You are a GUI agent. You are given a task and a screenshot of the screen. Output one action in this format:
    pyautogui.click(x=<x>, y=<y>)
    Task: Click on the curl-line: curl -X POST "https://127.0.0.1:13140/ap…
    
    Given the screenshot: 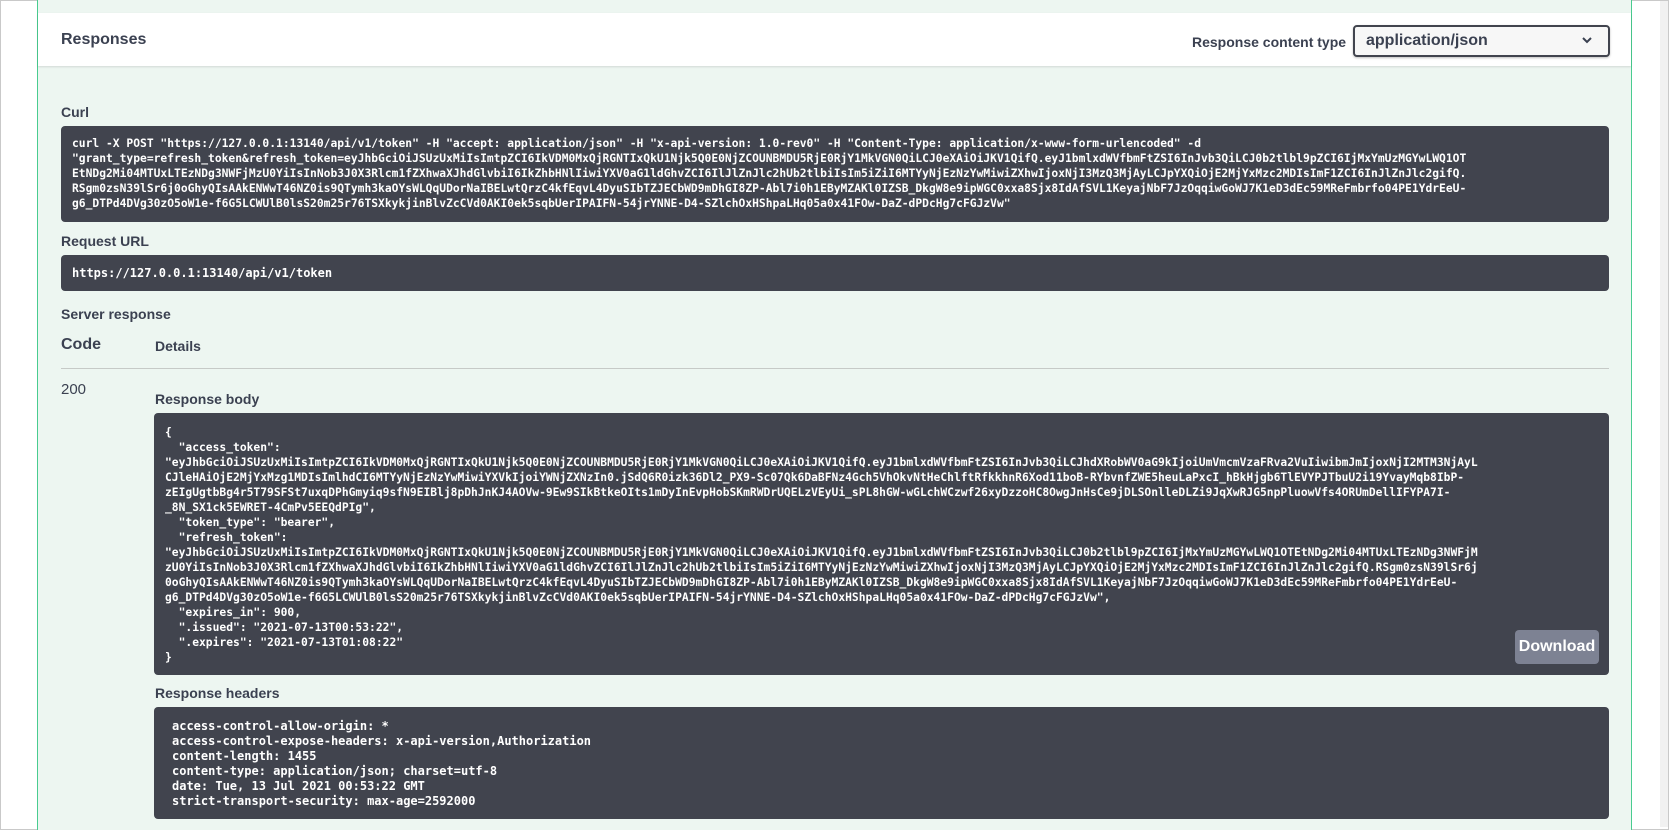 What is the action you would take?
    pyautogui.click(x=637, y=143)
    